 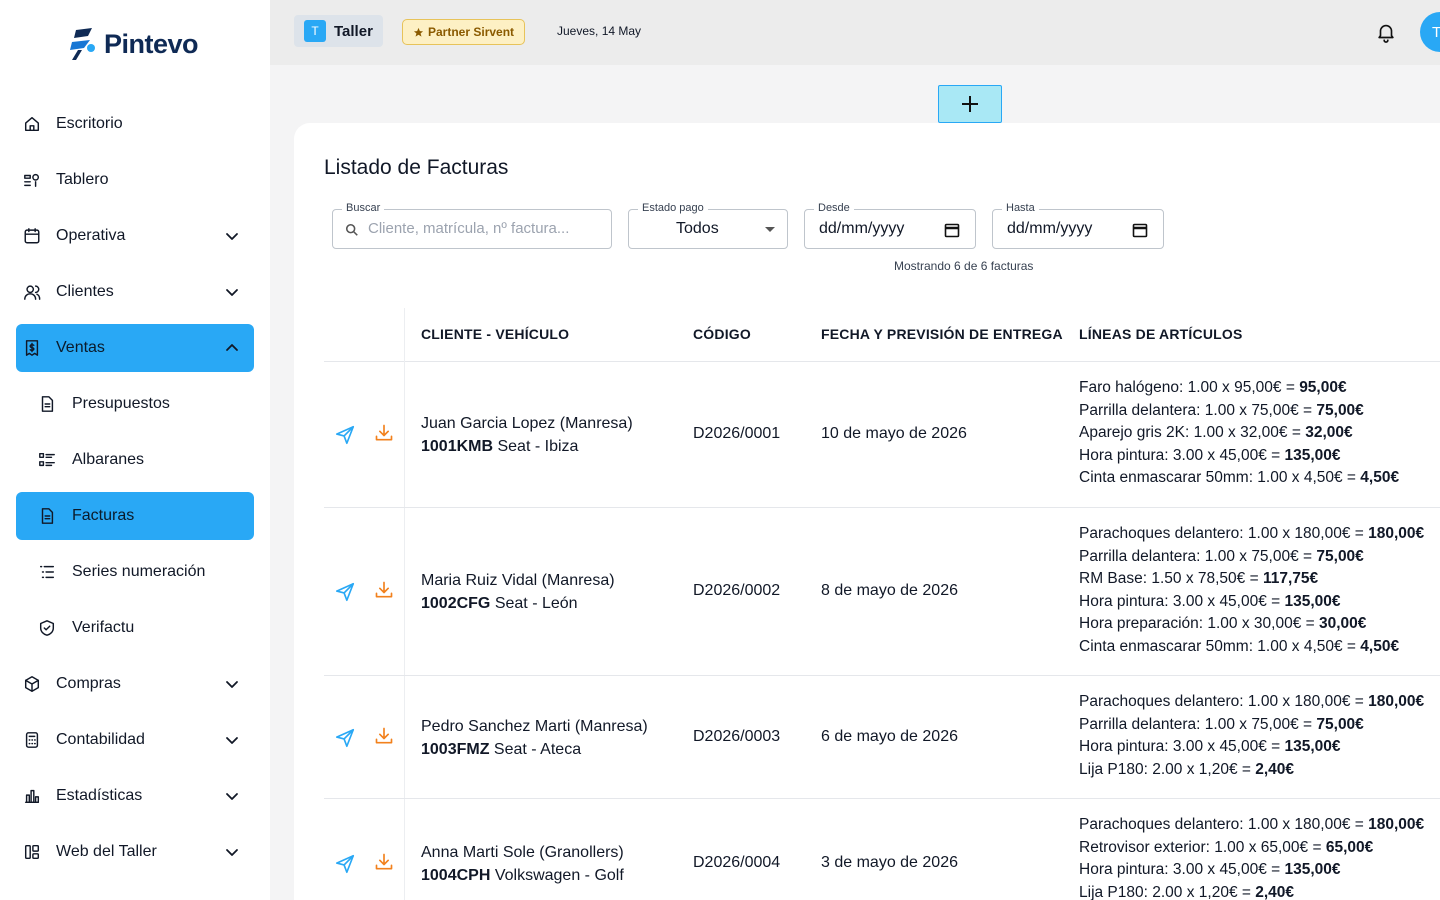 What do you see at coordinates (85, 291) in the screenshot?
I see `sidebar-item-label: Clientes` at bounding box center [85, 291].